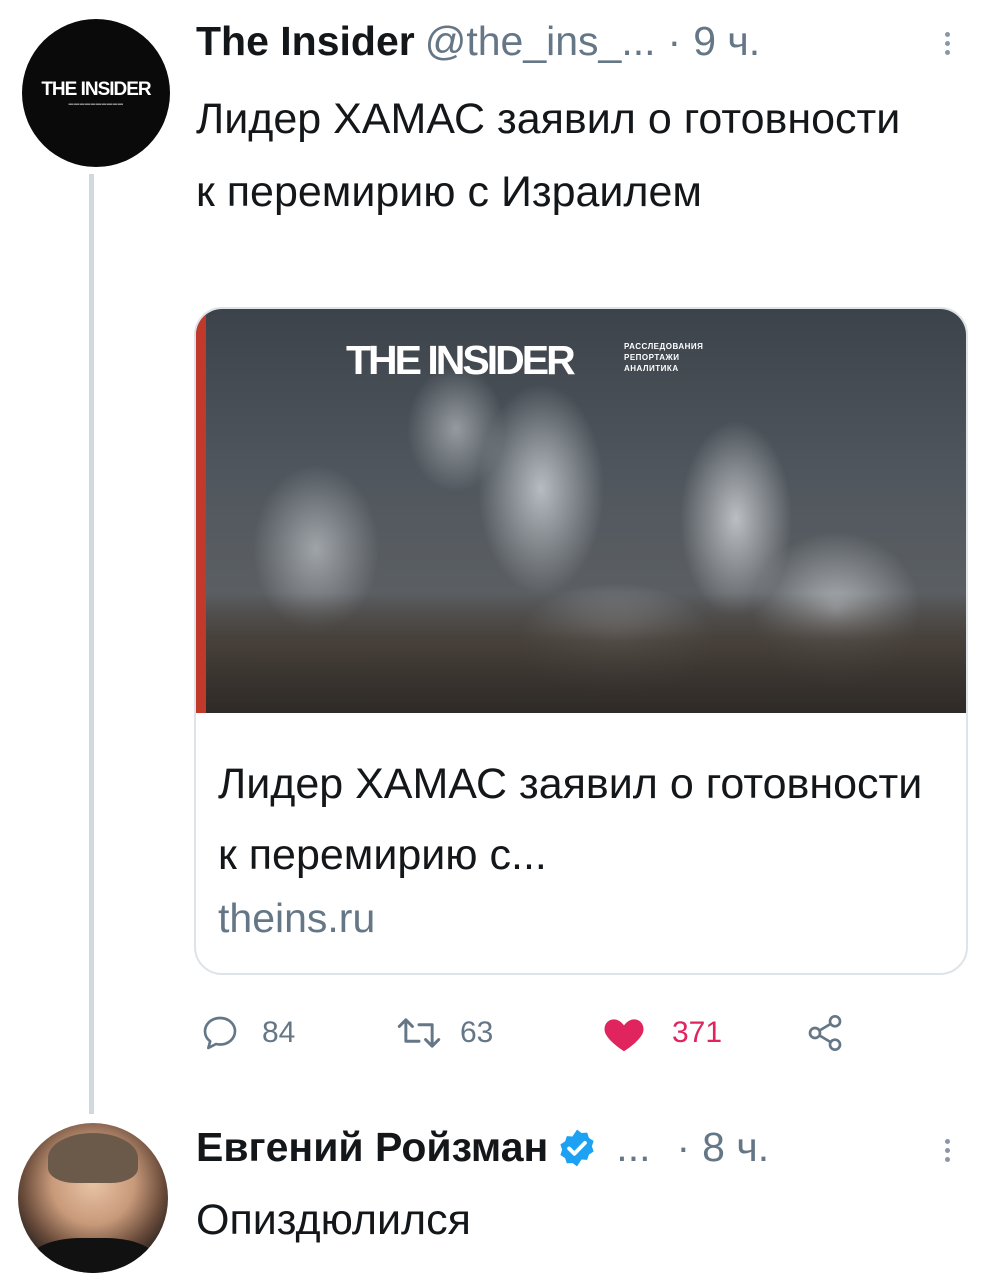 The height and width of the screenshot is (1280, 982). Describe the element at coordinates (662, 1033) in the screenshot. I see `like-button: 371` at that location.